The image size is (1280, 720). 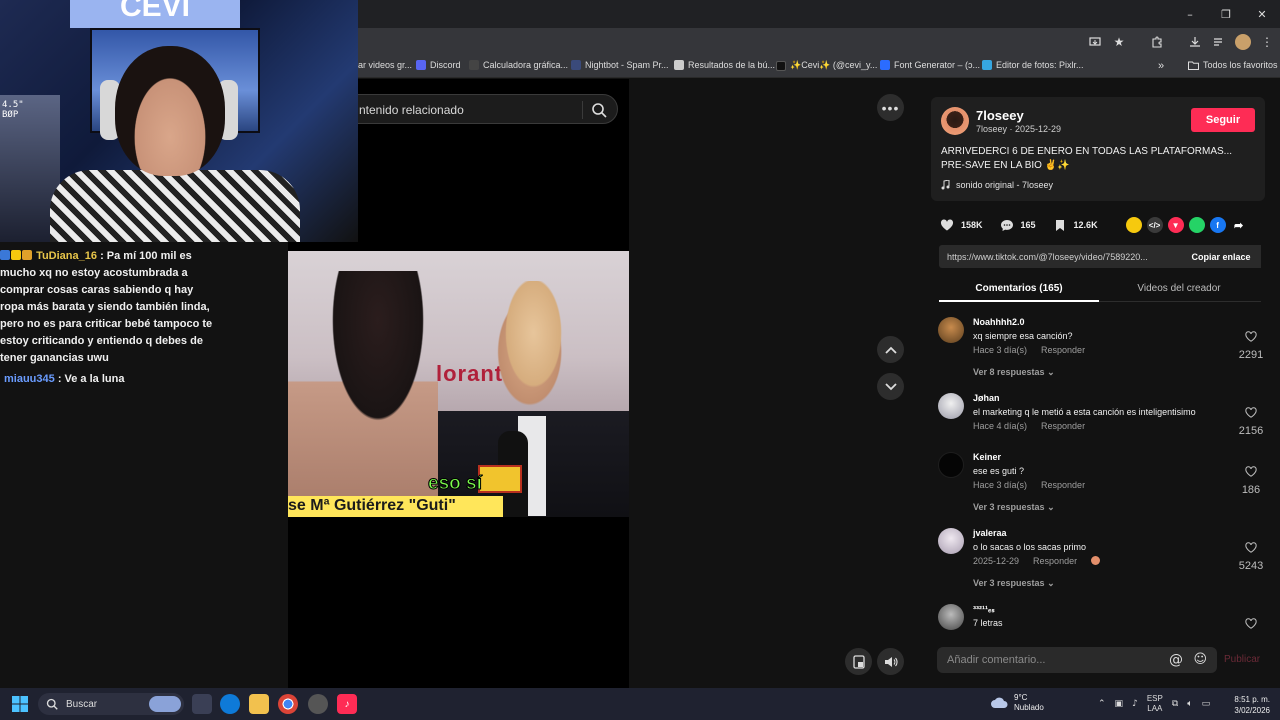 I want to click on obs-icon, so click(x=318, y=704).